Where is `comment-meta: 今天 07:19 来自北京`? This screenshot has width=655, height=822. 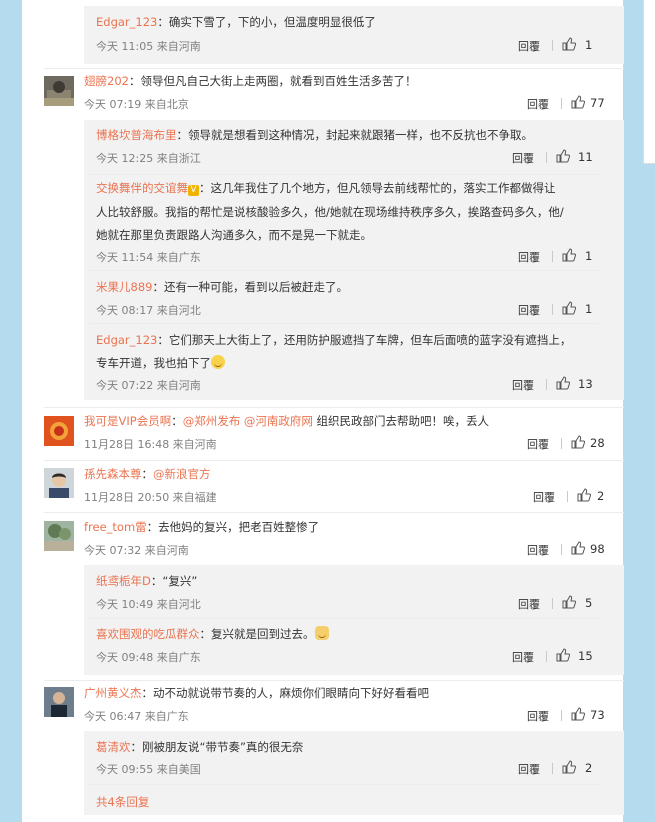
comment-meta: 今天 07:19 来自北京 is located at coordinates (136, 104).